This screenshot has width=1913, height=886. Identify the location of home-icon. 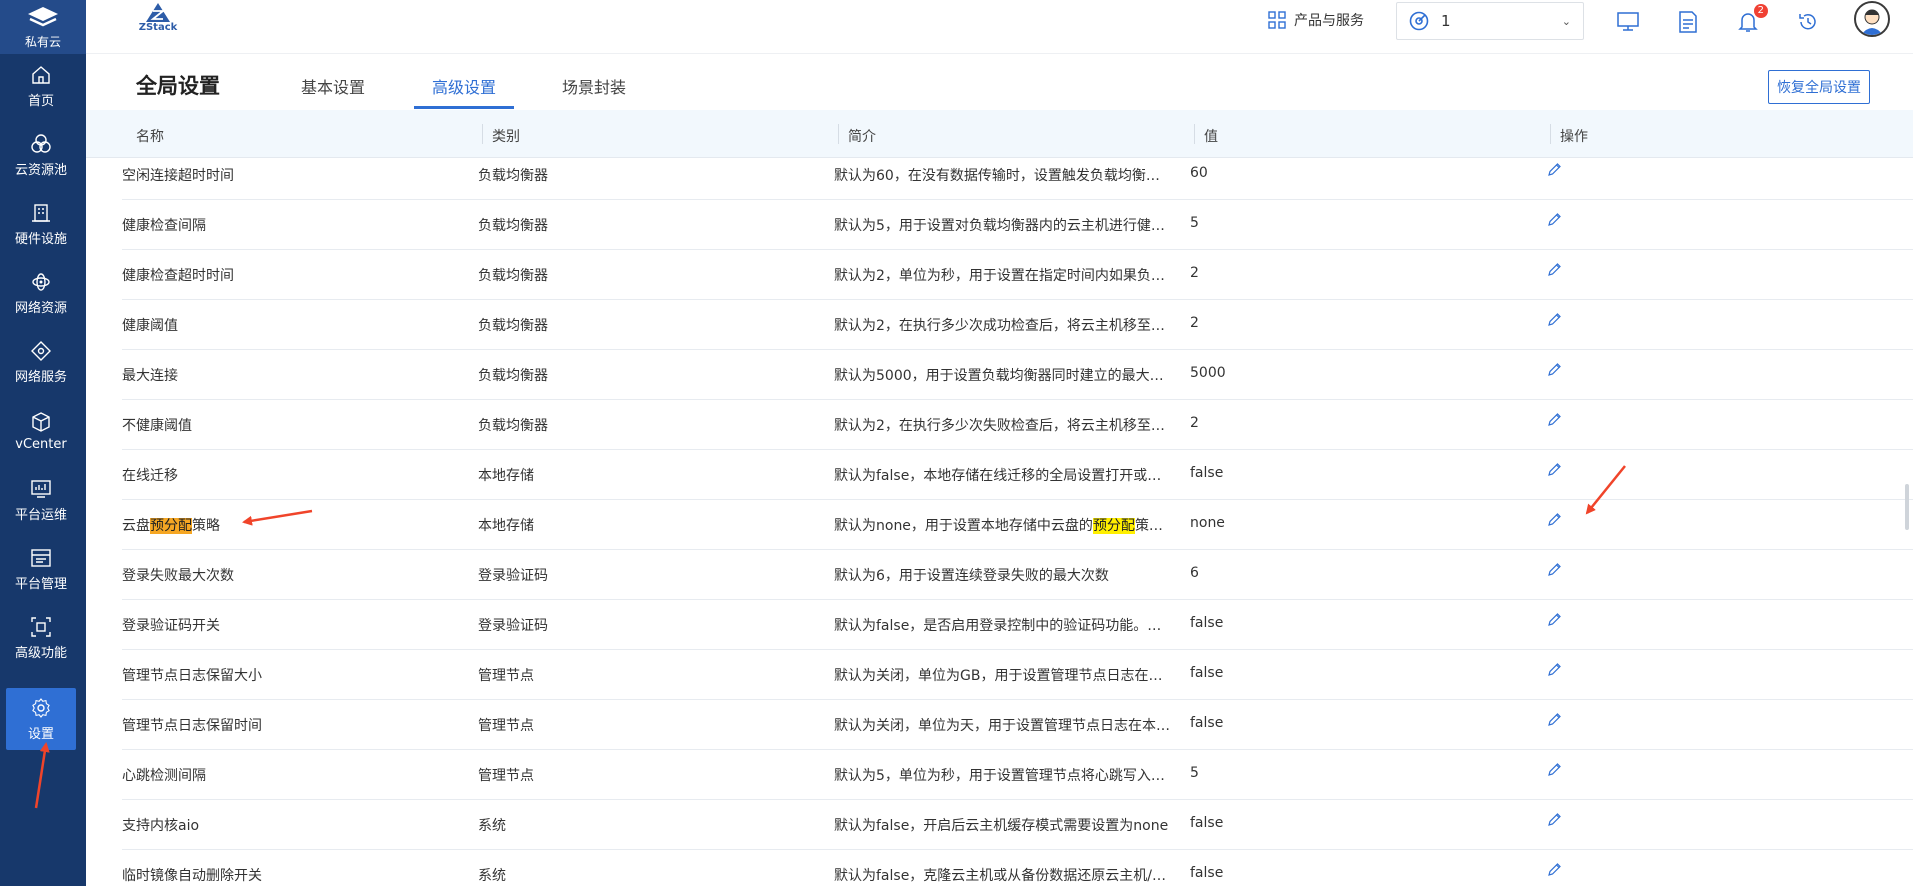
(41, 74).